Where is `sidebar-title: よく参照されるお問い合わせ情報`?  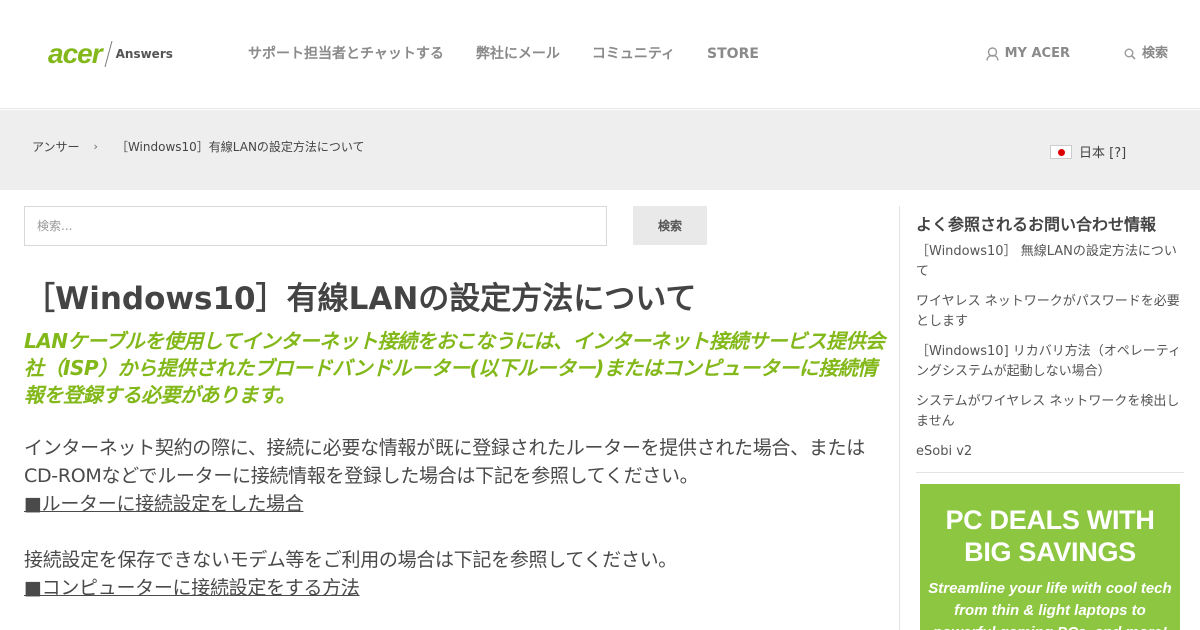 sidebar-title: よく参照されるお問い合わせ情報 is located at coordinates (1036, 224).